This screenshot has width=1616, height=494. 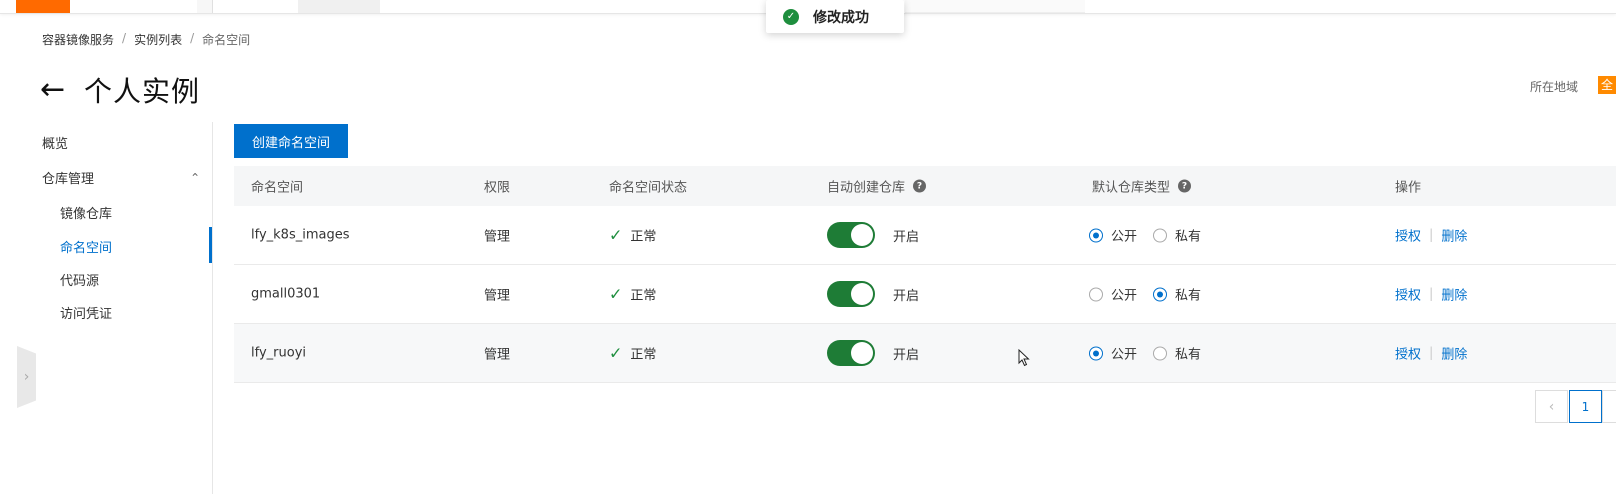 I want to click on column-header-namespace: 命名空间, so click(x=277, y=188).